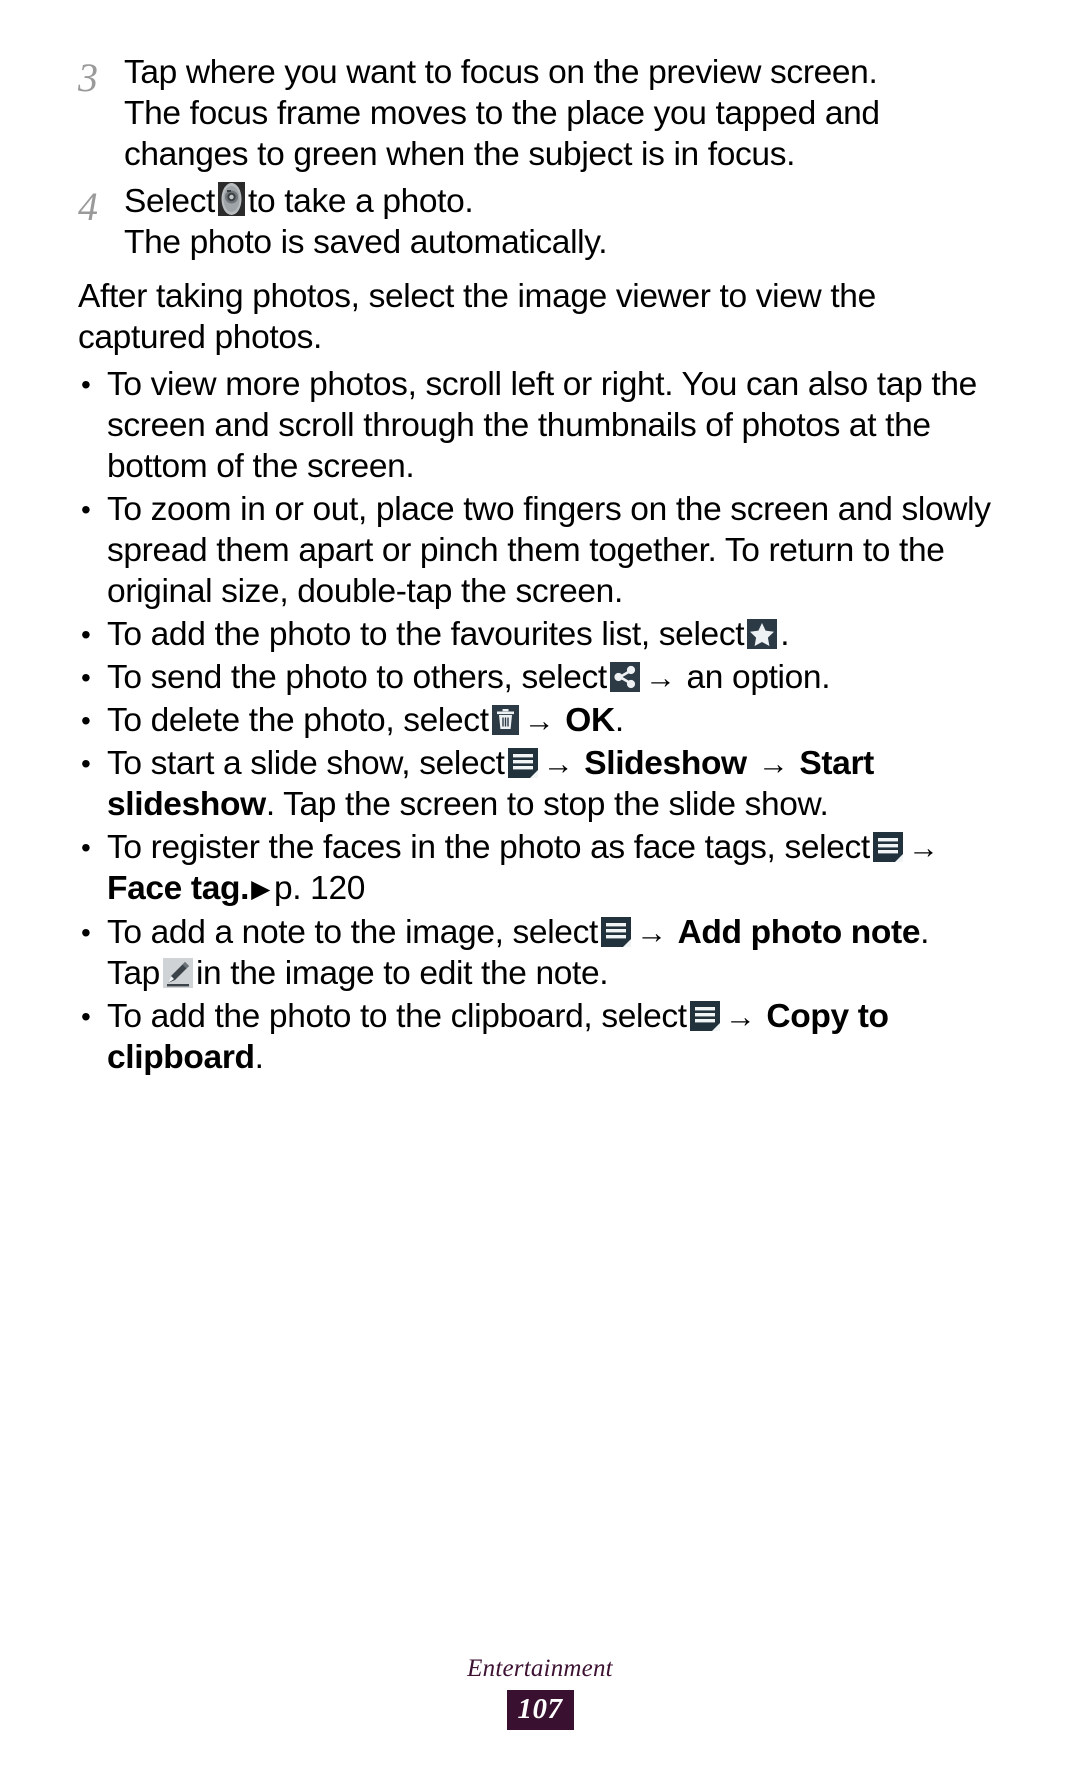 The width and height of the screenshot is (1080, 1771). Describe the element at coordinates (178, 888) in the screenshot. I see `bullet-bold-term: Face tag.` at that location.